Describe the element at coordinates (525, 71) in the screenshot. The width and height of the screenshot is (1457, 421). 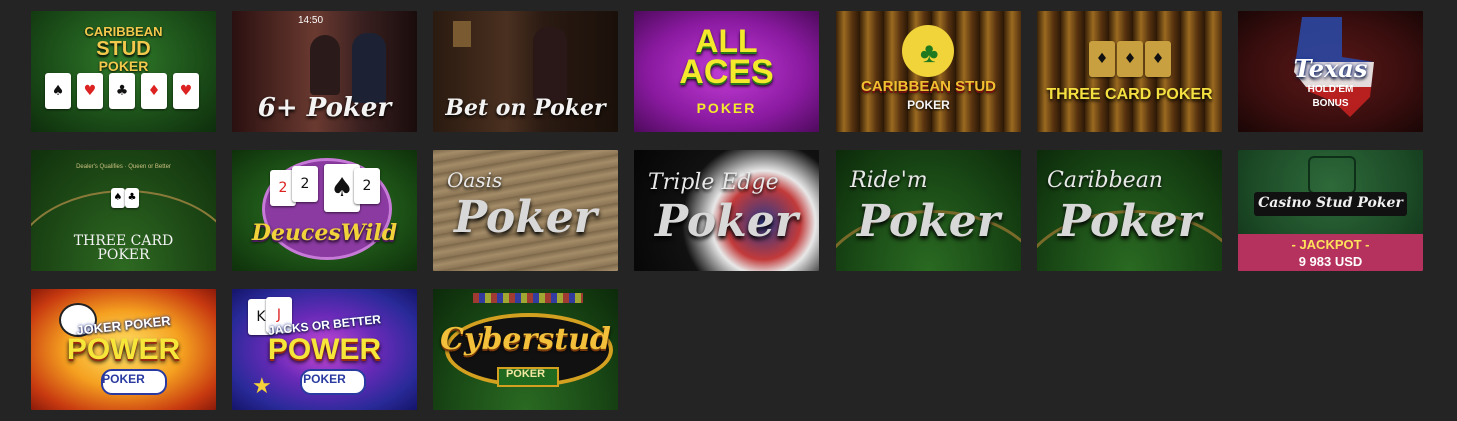
I see `game-tile-bet-on-poker: Bet on Poker` at that location.